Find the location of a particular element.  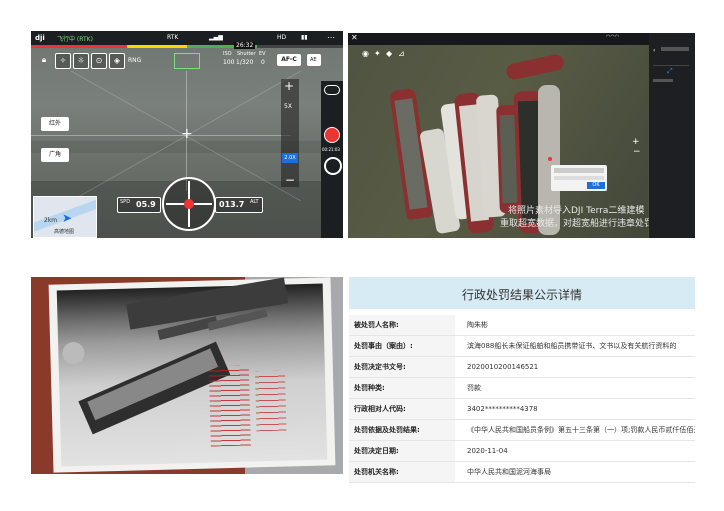

photo-image is located at coordinates (192, 372).